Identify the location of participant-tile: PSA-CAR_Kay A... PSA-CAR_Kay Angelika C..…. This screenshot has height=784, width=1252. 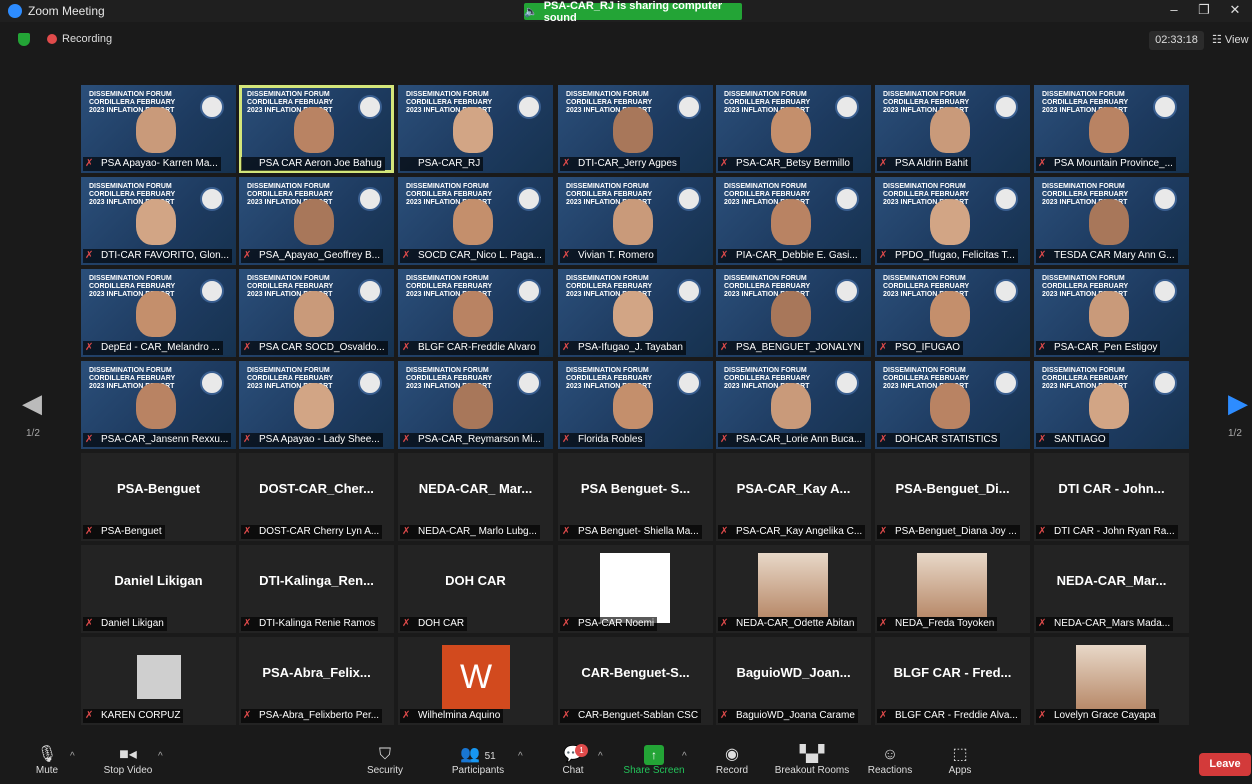
(793, 497).